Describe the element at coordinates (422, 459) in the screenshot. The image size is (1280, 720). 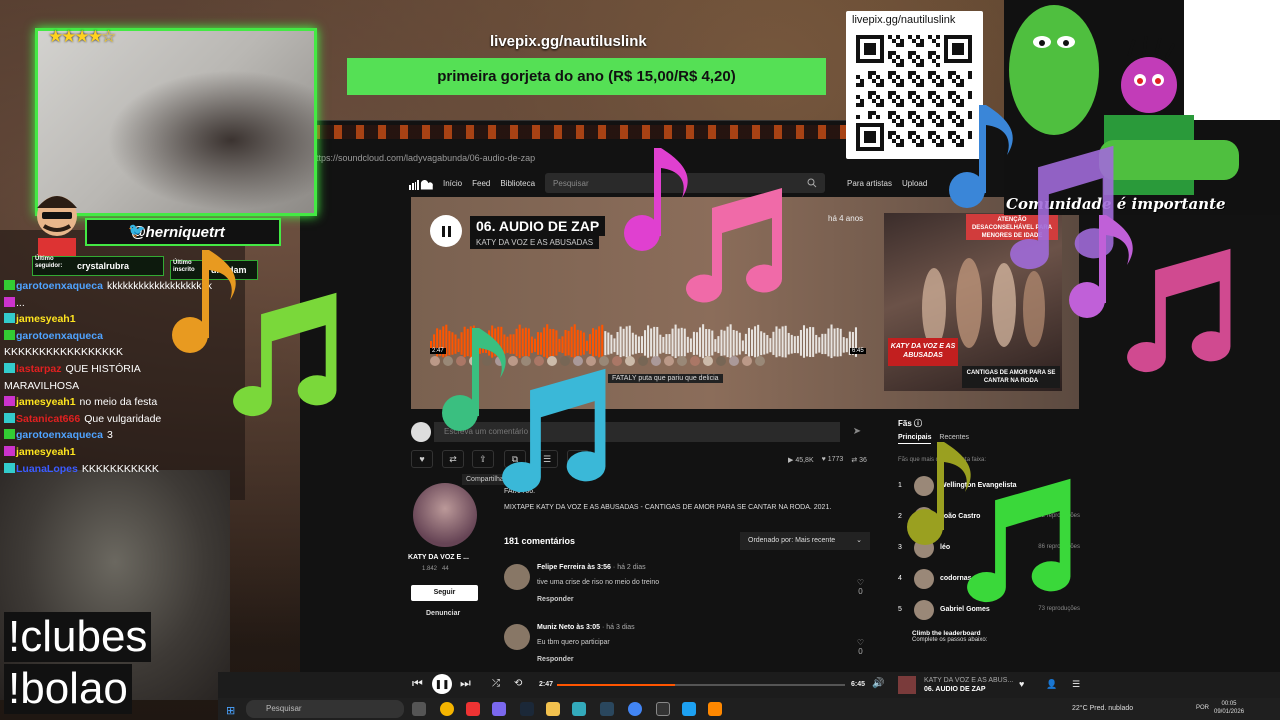
I see `like-button: ♥` at that location.